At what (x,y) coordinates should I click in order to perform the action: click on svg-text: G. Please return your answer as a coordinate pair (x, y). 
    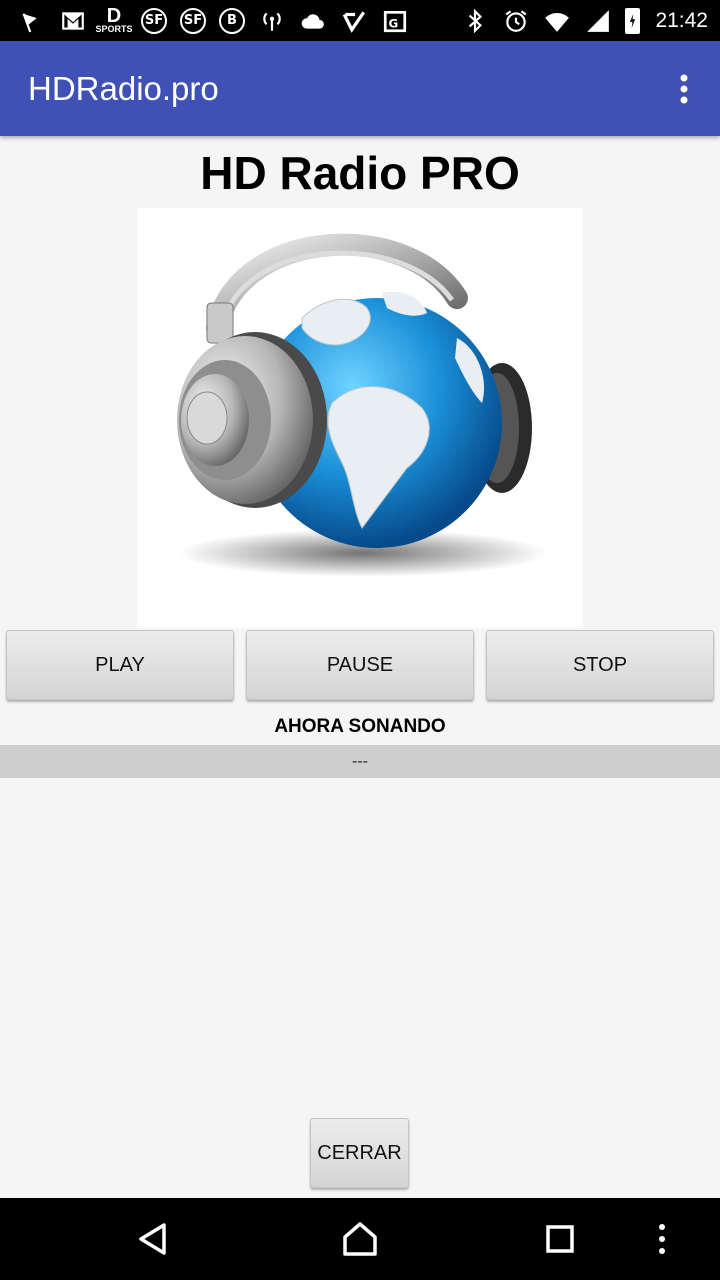
    Looking at the image, I should click on (394, 23).